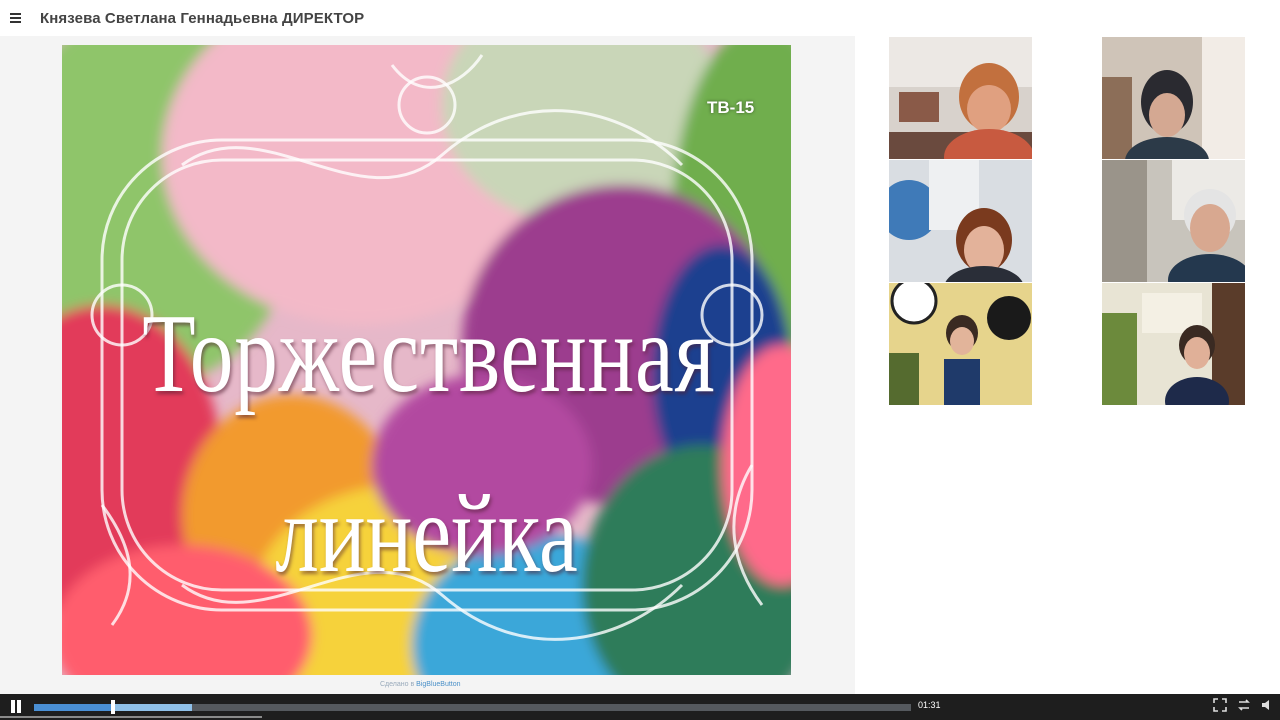 Image resolution: width=1280 pixels, height=720 pixels. I want to click on volume-icon, so click(1265, 705).